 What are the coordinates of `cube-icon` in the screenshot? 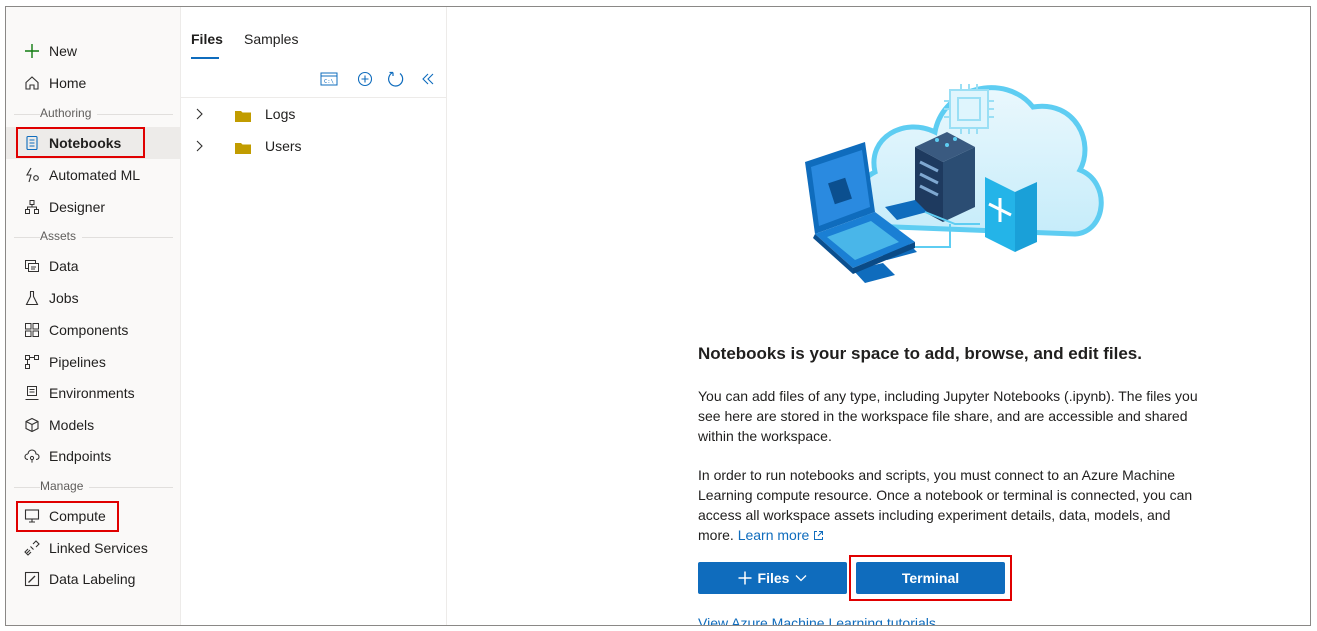 It's located at (32, 425).